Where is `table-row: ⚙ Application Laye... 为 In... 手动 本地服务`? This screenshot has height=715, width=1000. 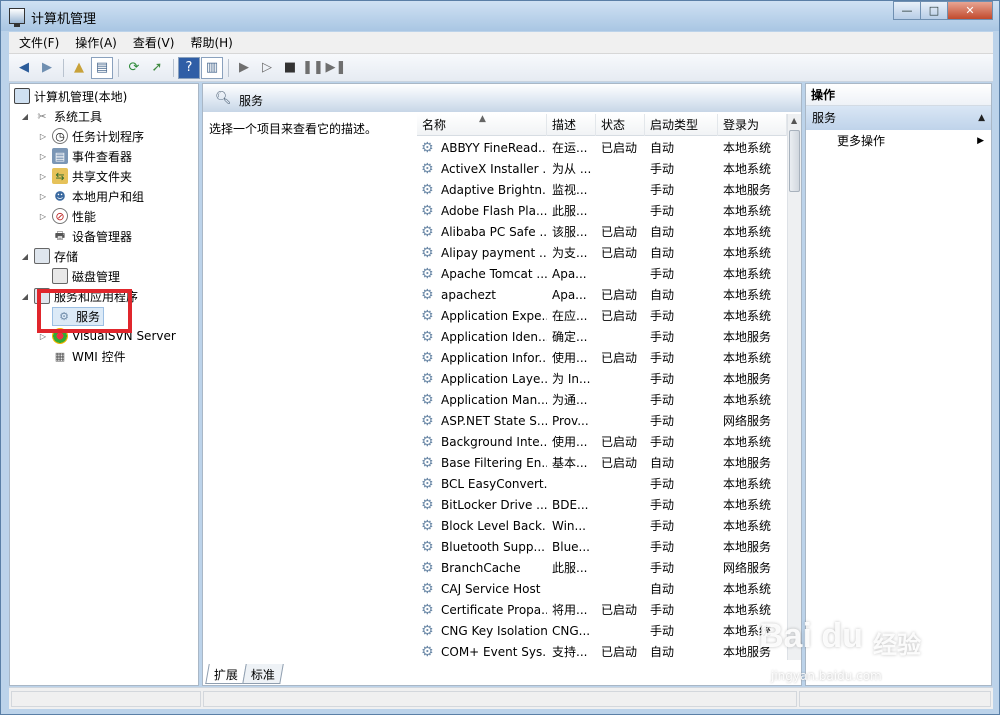
table-row: ⚙ Application Laye... 为 In... 手动 本地服务 is located at coordinates (602, 379).